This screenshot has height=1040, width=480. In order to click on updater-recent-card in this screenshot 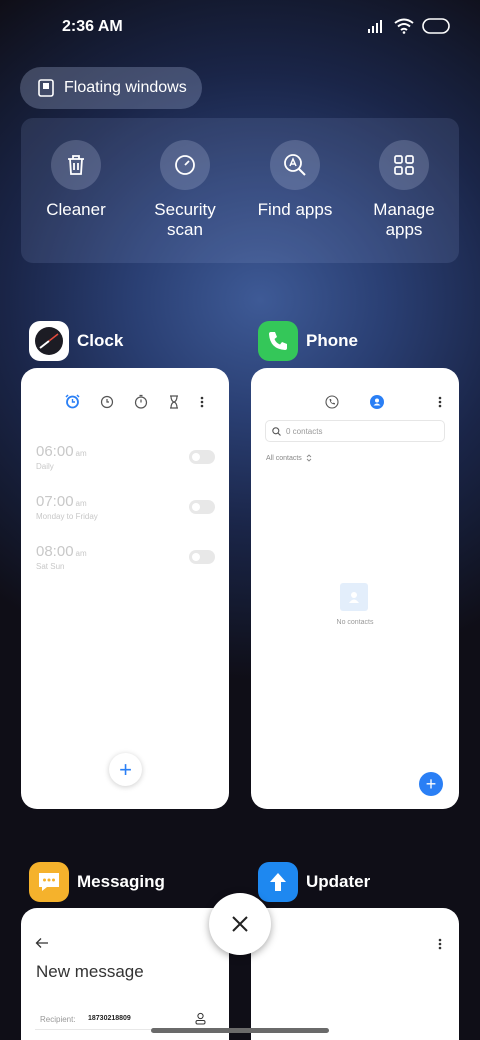, I will do `click(355, 974)`.